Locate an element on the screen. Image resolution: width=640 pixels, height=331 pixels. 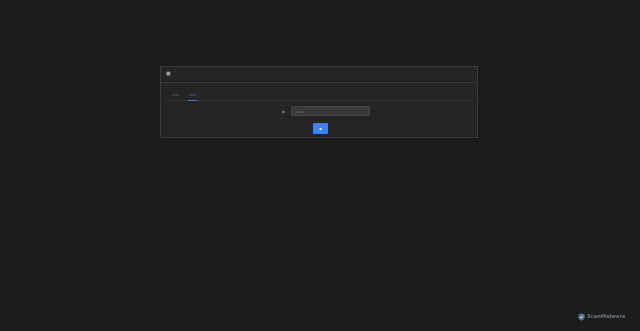
input-field-label: ▪ is located at coordinates (283, 111).